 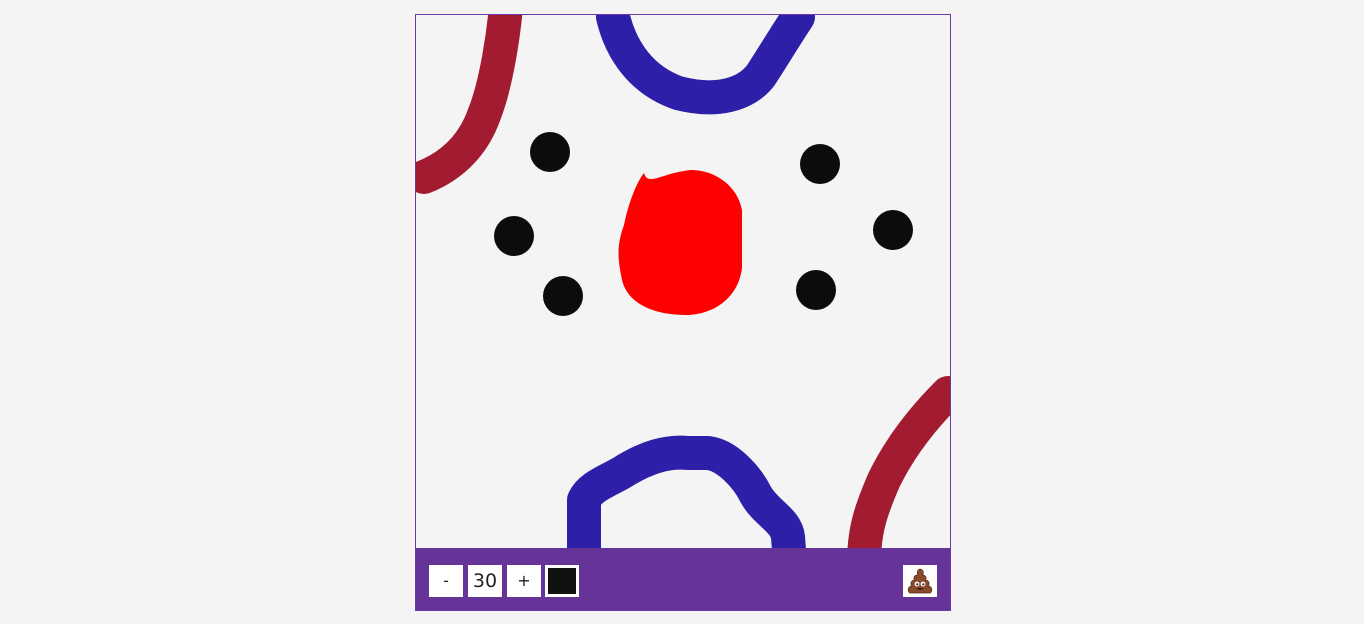 I want to click on poop-emoji-icon, so click(x=920, y=581).